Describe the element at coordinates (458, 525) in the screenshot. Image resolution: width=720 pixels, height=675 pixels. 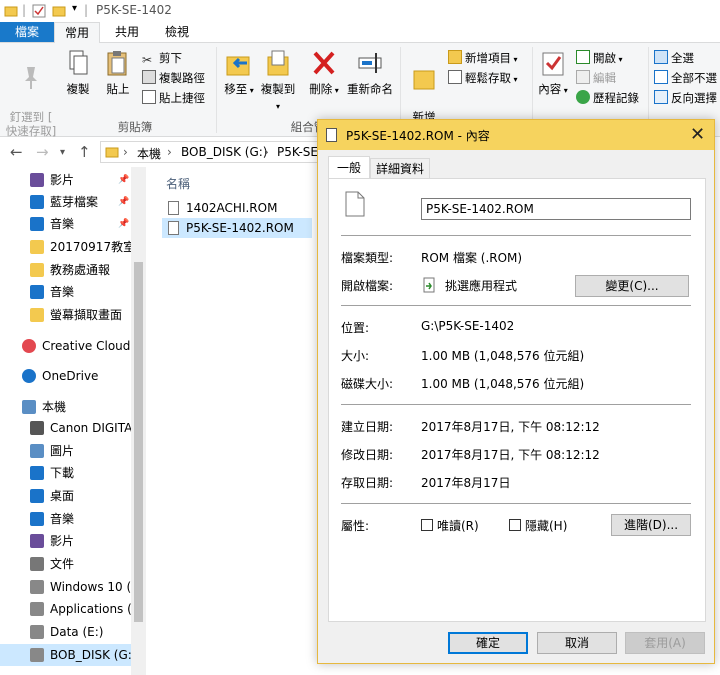
I see `readonly-label: 唯讀(R)` at that location.